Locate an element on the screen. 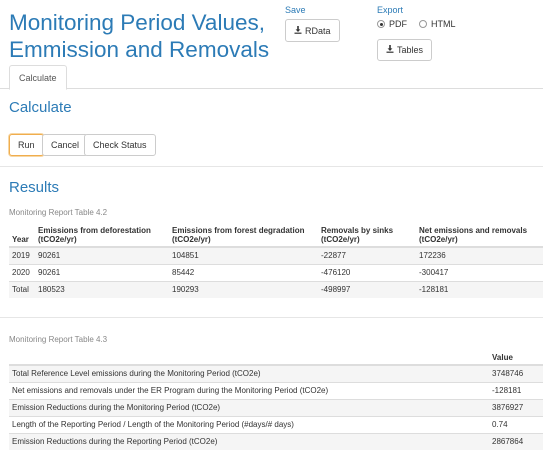 The height and width of the screenshot is (466, 543). radio-pdf is located at coordinates (381, 24).